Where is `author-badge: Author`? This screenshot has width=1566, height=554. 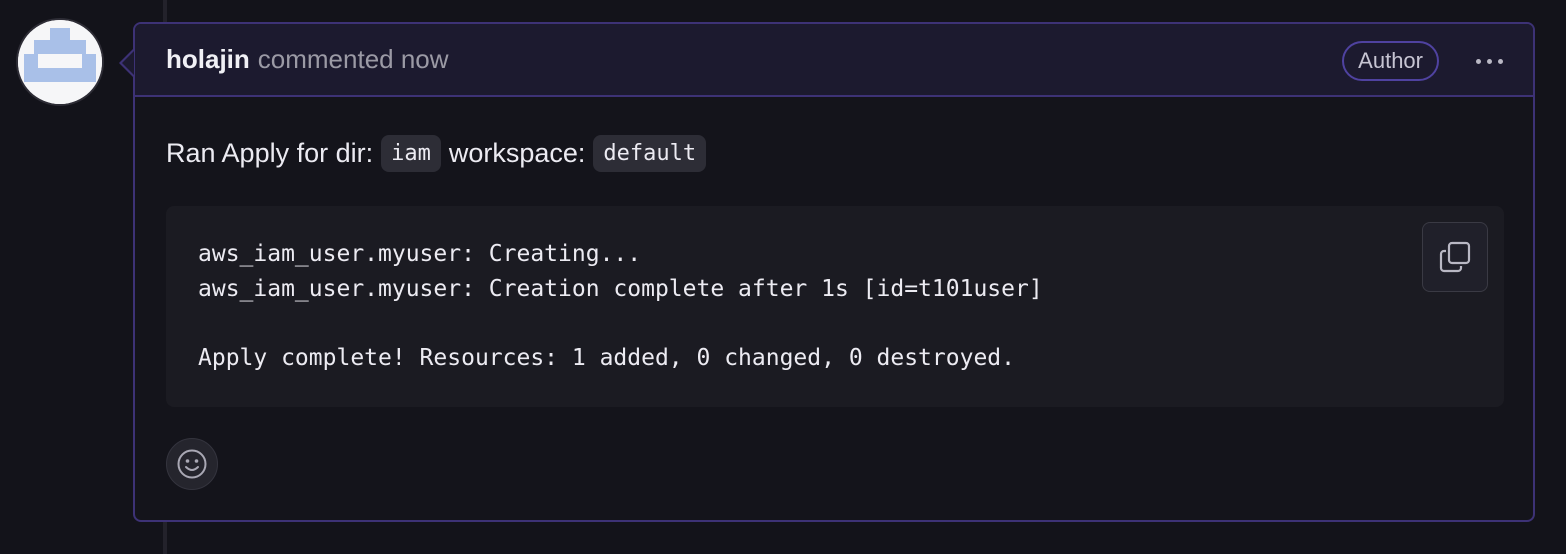 author-badge: Author is located at coordinates (1390, 61).